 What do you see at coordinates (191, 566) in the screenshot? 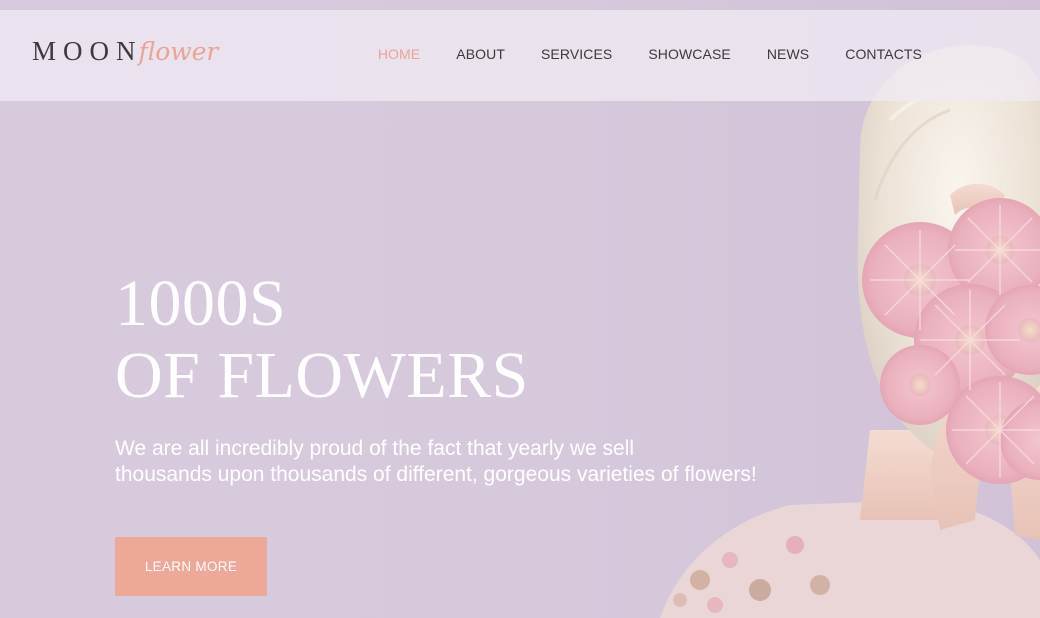
I see `learn-more-button: LEARN MORE` at bounding box center [191, 566].